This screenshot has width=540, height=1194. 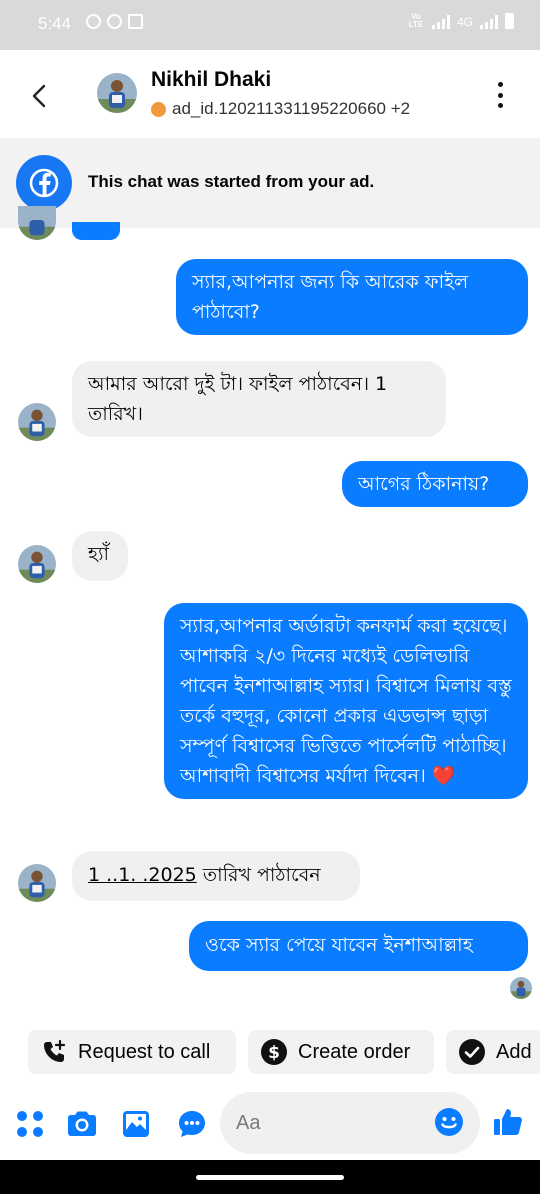 What do you see at coordinates (231, 181) in the screenshot?
I see `ad-banner-text: This chat was started from your ad.` at bounding box center [231, 181].